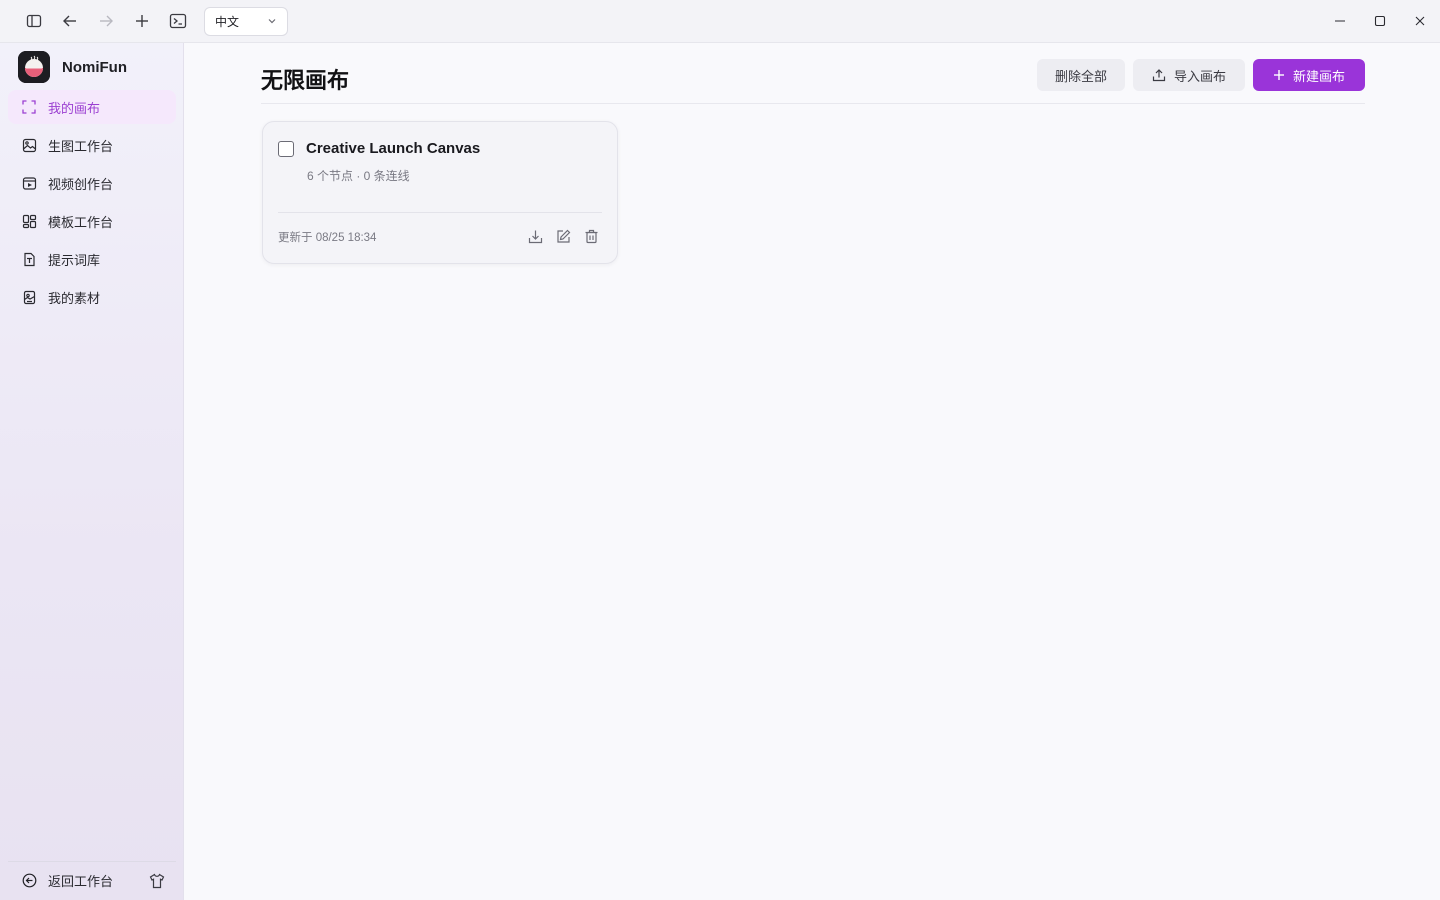 The height and width of the screenshot is (900, 1440). I want to click on maximize-icon, so click(1380, 21).